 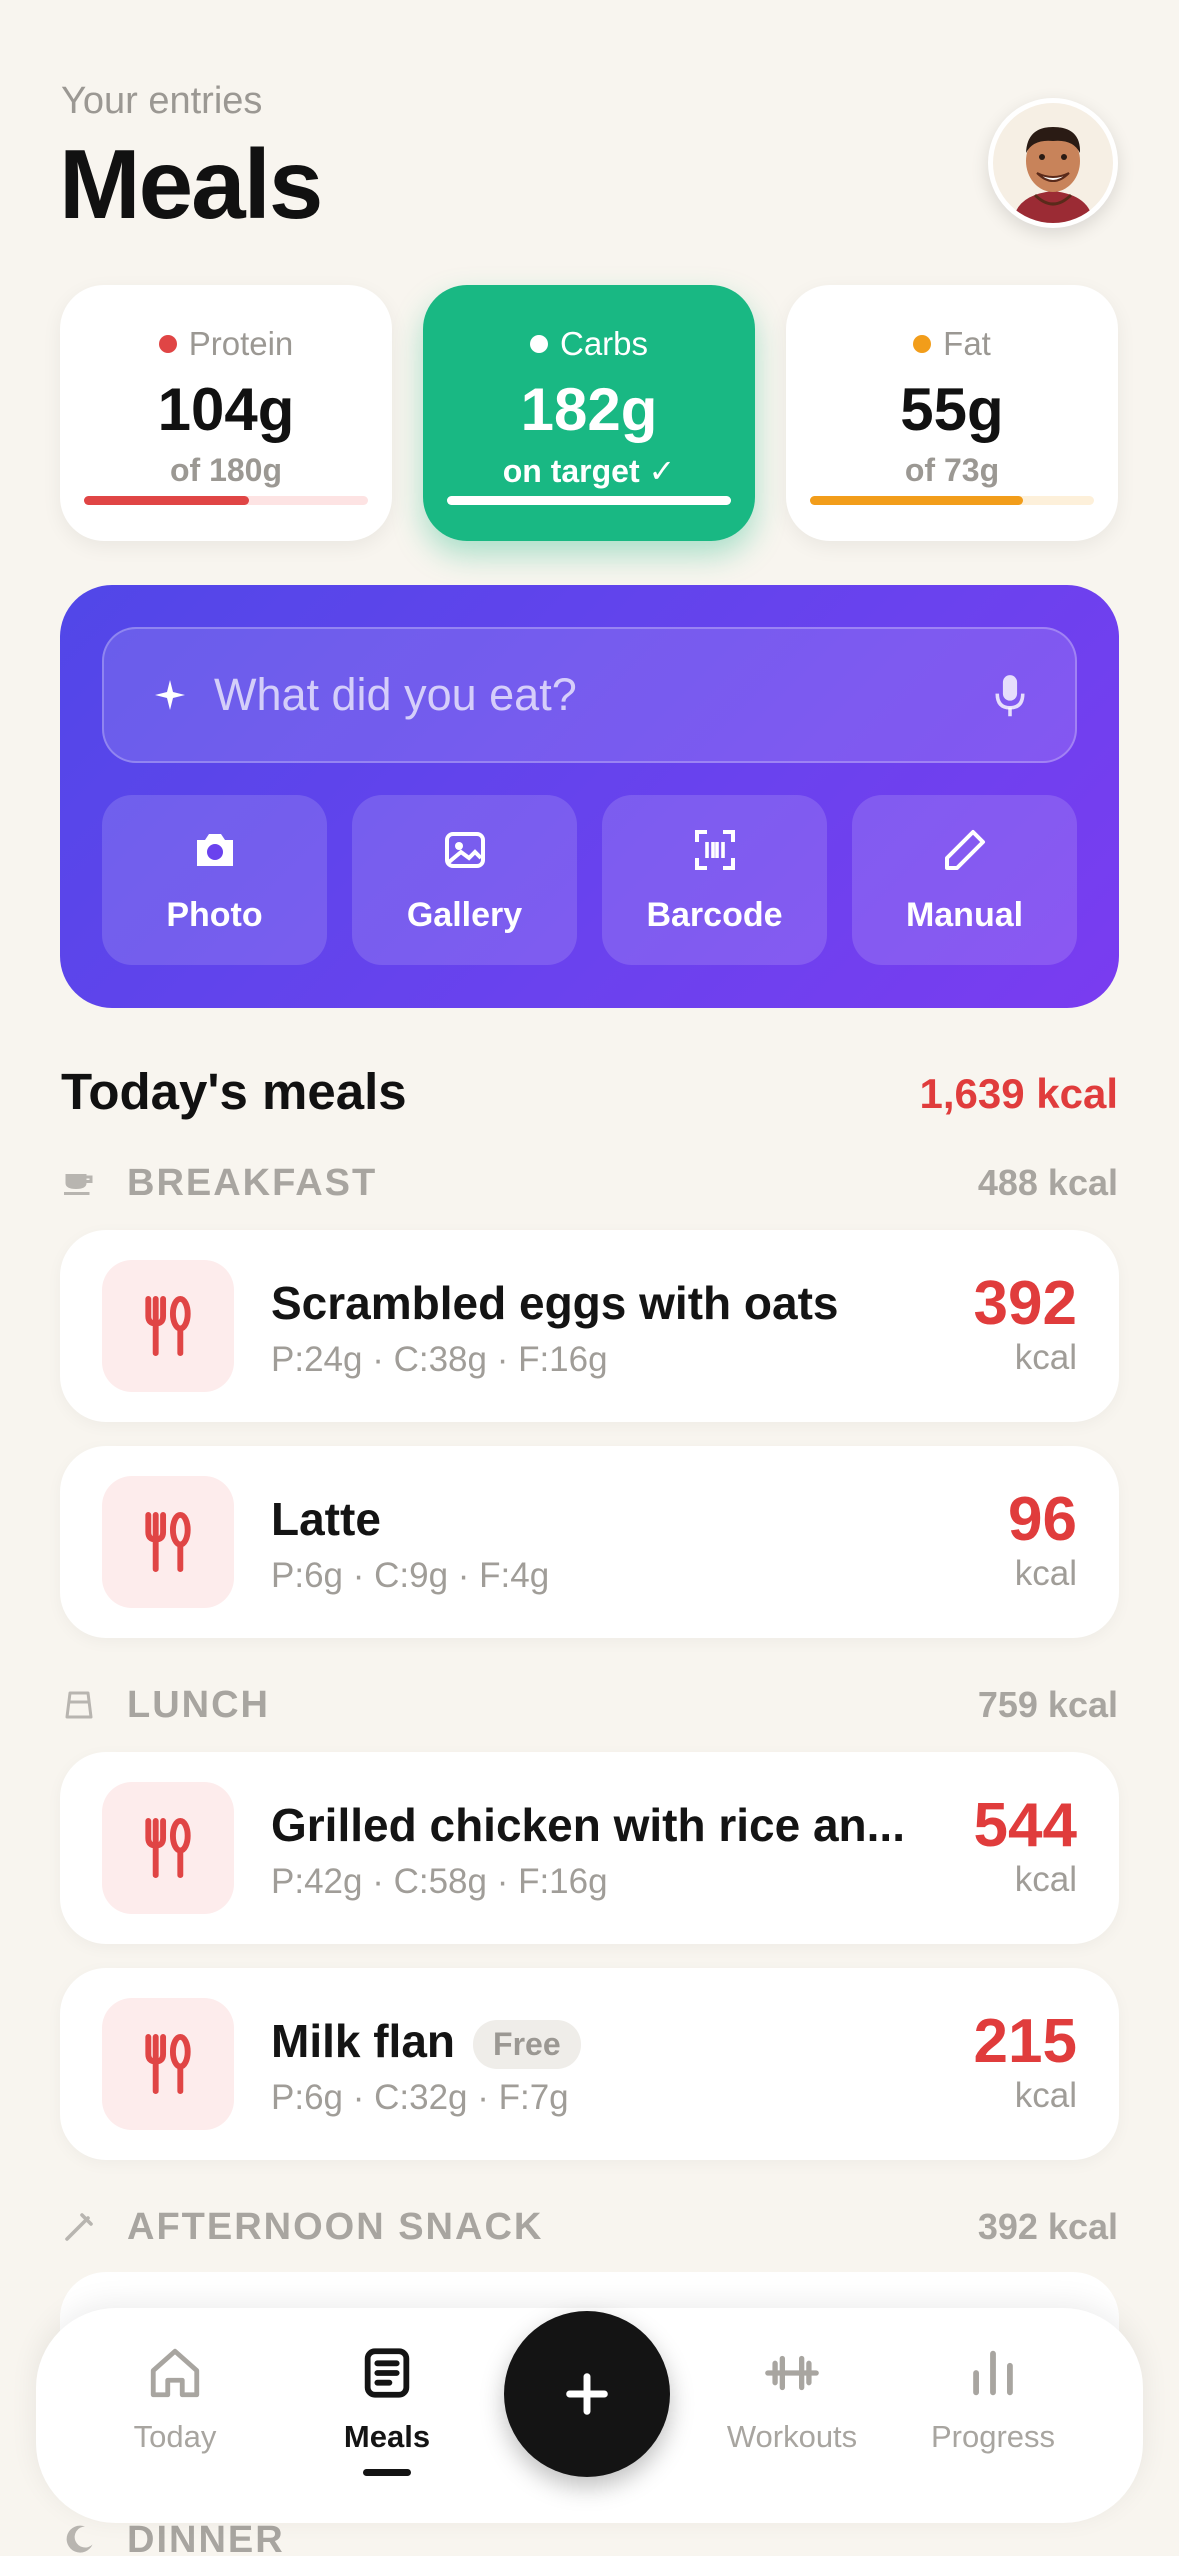 I want to click on macro-label: Fat, so click(x=967, y=343).